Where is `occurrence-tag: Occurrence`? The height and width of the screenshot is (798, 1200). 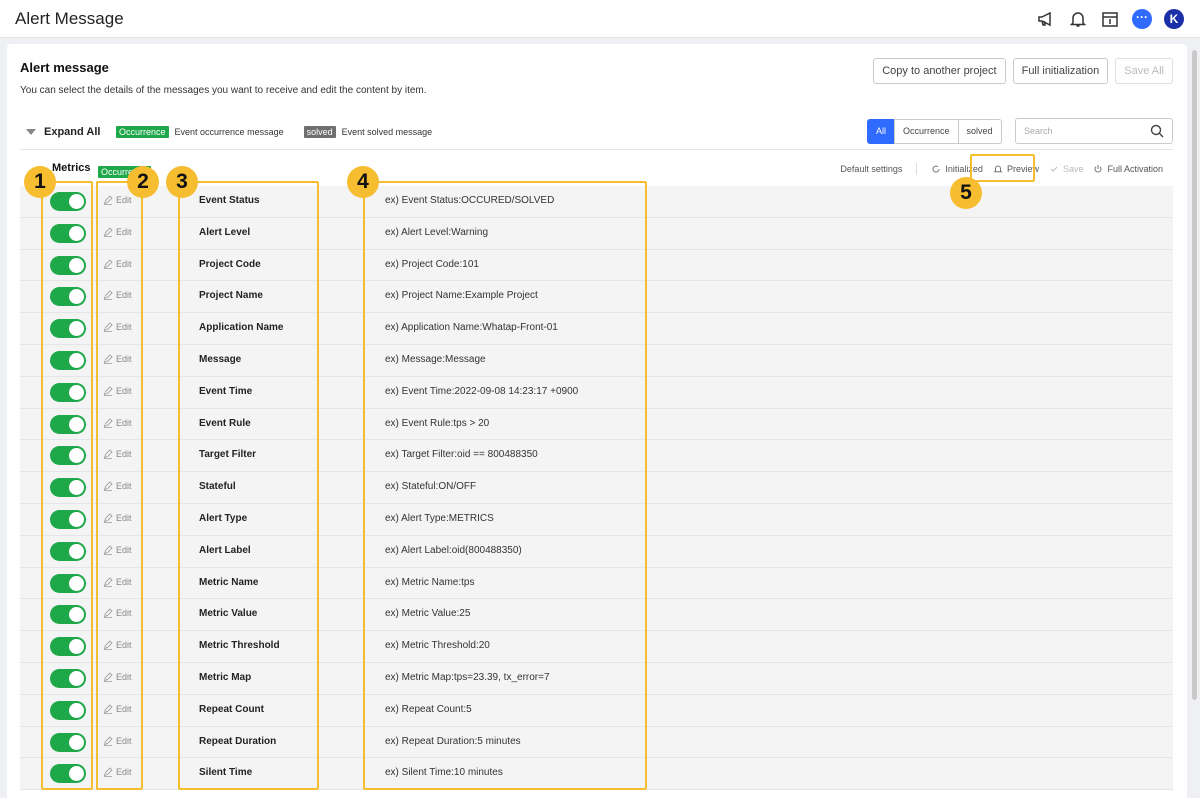
occurrence-tag: Occurrence is located at coordinates (142, 132).